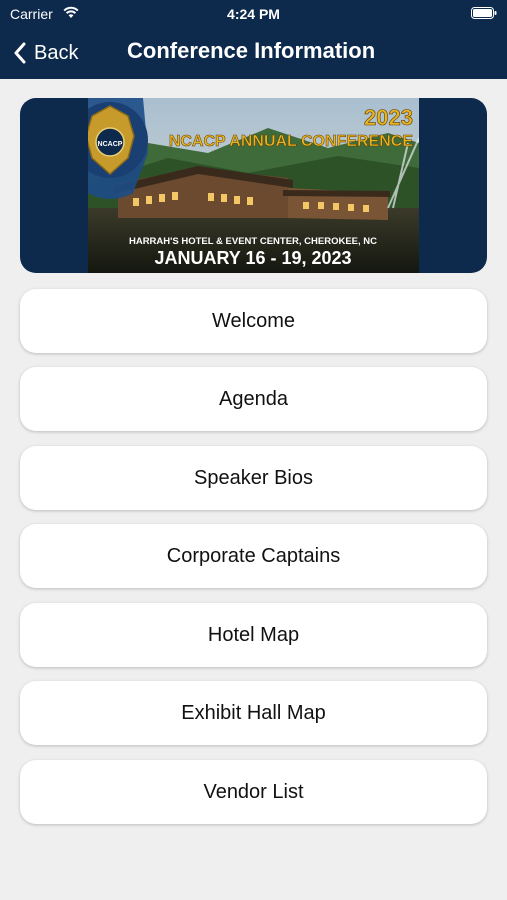  Describe the element at coordinates (253, 713) in the screenshot. I see `exhibit-hall-map-button: Exhibit Hall Map` at that location.